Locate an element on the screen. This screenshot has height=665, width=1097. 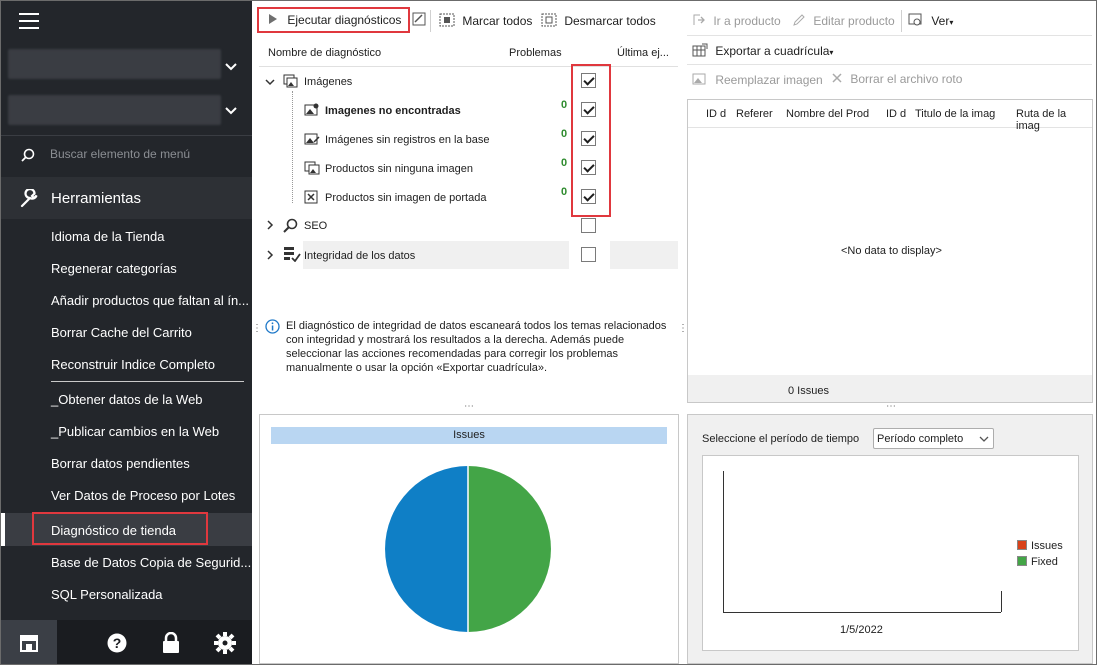
group-checkbox-data-integrity is located at coordinates (588, 254).